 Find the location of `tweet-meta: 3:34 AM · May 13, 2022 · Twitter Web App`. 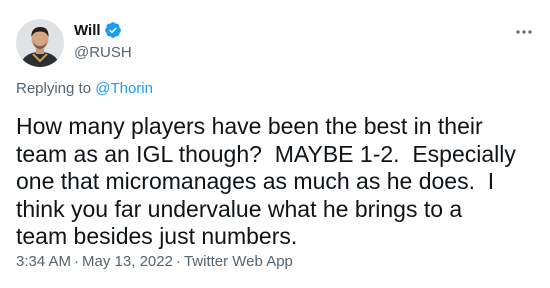

tweet-meta: 3:34 AM · May 13, 2022 · Twitter Web App is located at coordinates (154, 261).